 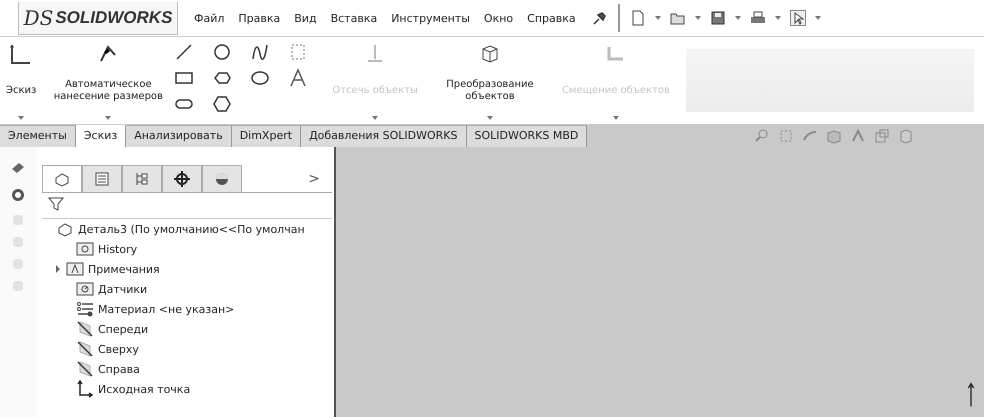 What do you see at coordinates (490, 90) in the screenshot?
I see `ribbon-button: Преобразование объектов` at bounding box center [490, 90].